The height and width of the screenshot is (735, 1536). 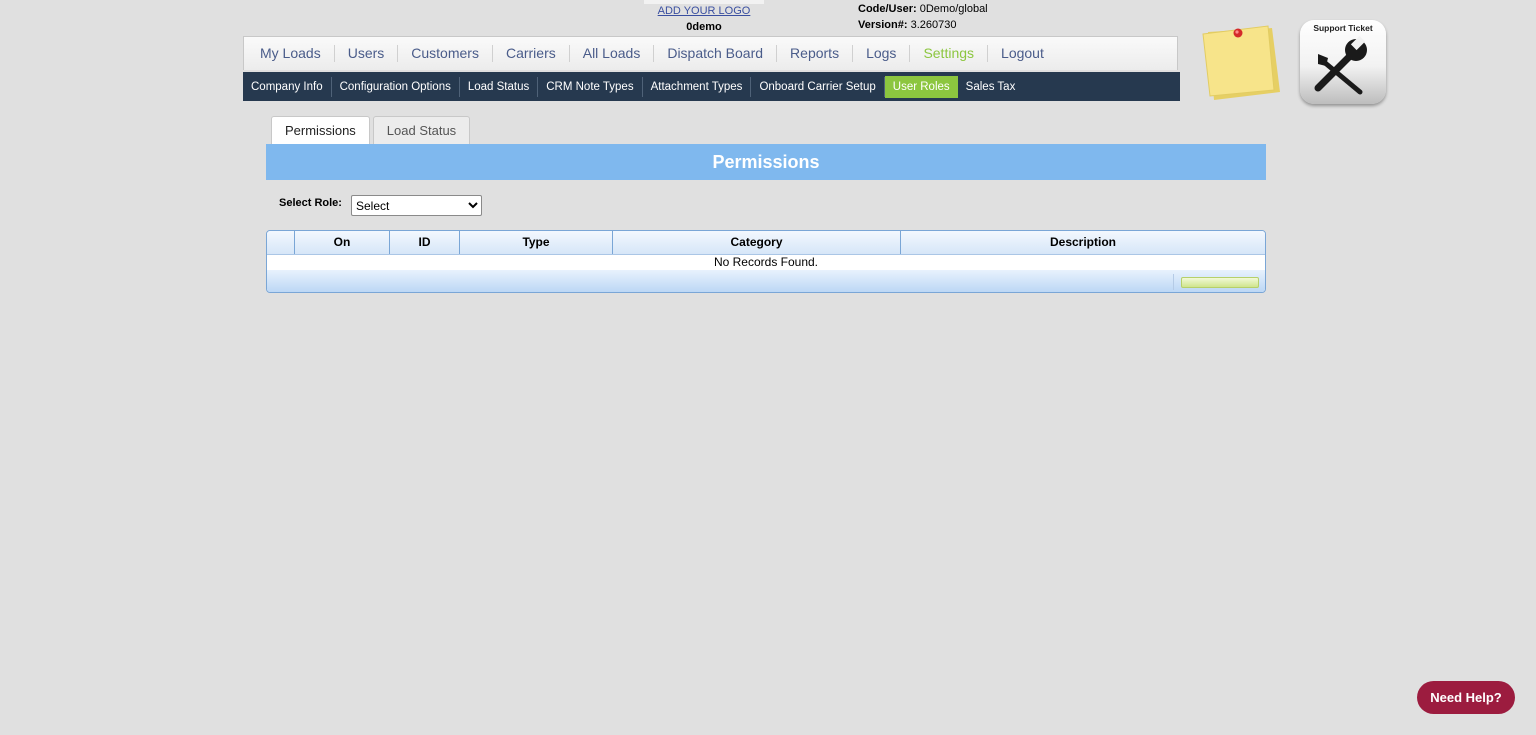 I want to click on version-info: Version#: 3.260730, so click(x=907, y=25).